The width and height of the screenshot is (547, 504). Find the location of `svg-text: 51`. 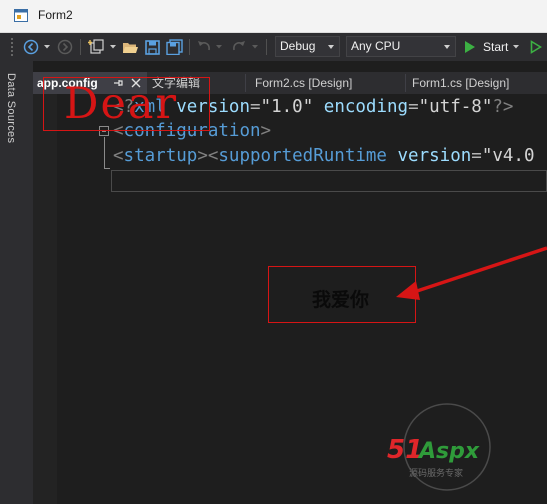

svg-text: 51 is located at coordinates (405, 450).